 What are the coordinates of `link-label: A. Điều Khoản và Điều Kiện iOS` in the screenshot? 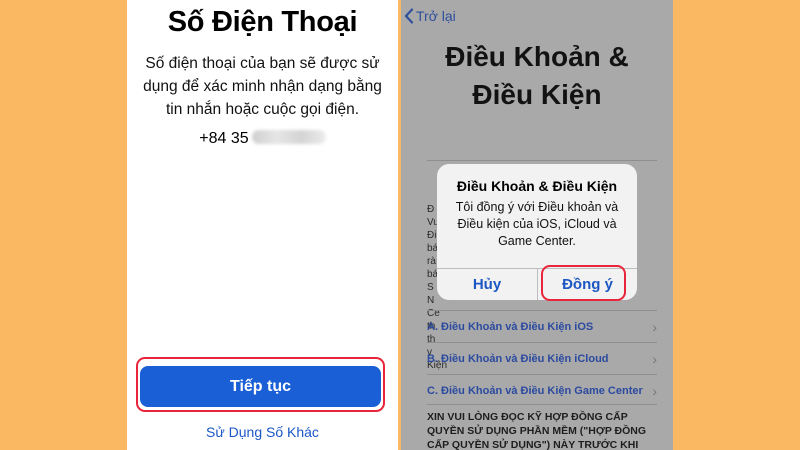 It's located at (510, 327).